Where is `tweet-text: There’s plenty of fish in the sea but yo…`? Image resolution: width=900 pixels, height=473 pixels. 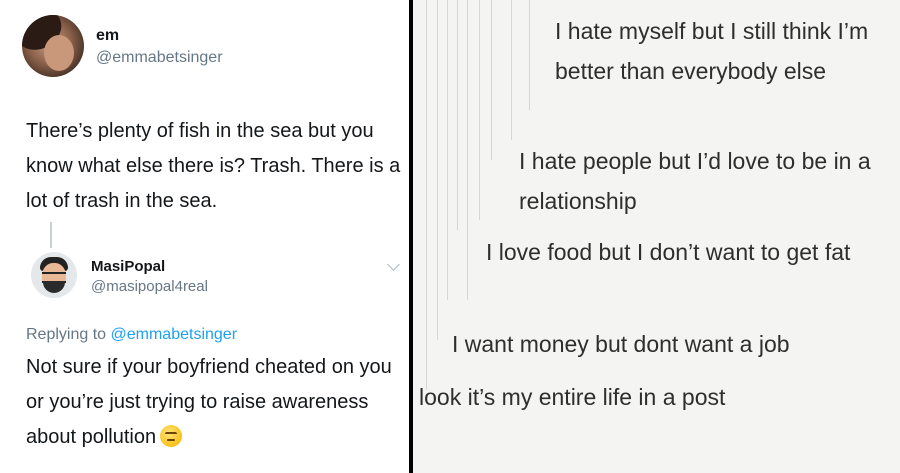 tweet-text: There’s plenty of fish in the sea but yo… is located at coordinates (213, 166).